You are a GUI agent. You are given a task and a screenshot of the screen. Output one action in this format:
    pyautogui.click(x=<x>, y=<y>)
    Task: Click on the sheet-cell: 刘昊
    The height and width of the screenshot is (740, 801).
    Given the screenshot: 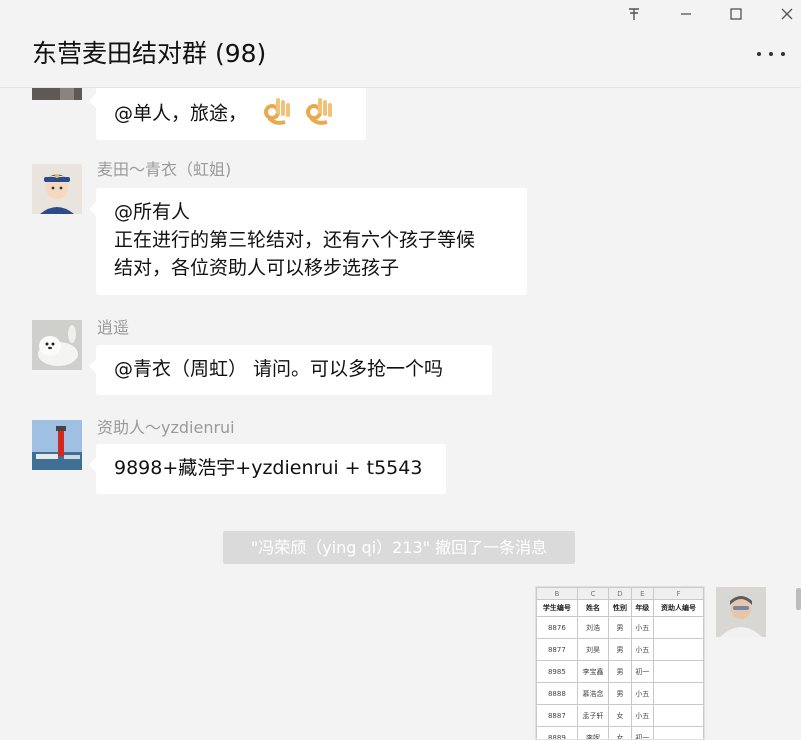 What is the action you would take?
    pyautogui.click(x=593, y=649)
    